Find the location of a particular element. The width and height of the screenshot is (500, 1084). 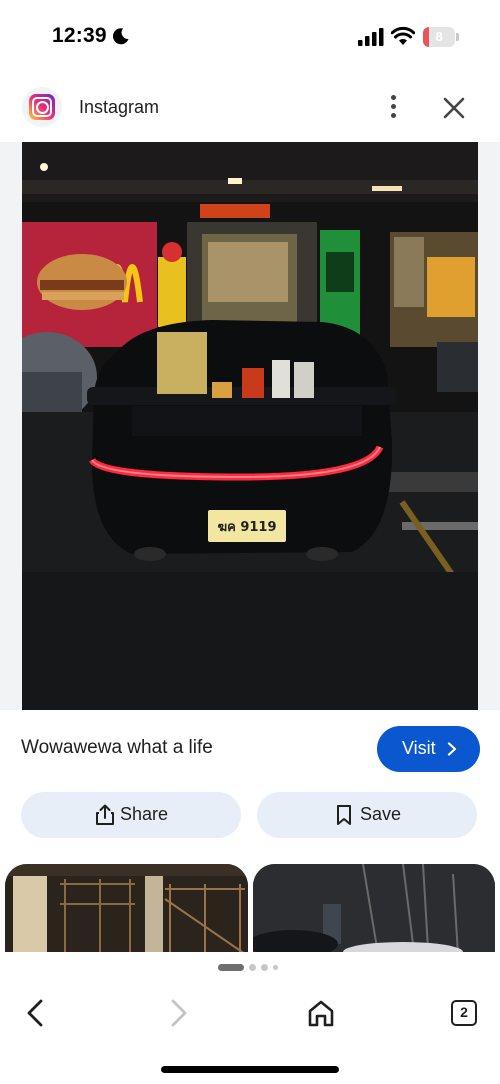

share-button-label: Share is located at coordinates (144, 814).